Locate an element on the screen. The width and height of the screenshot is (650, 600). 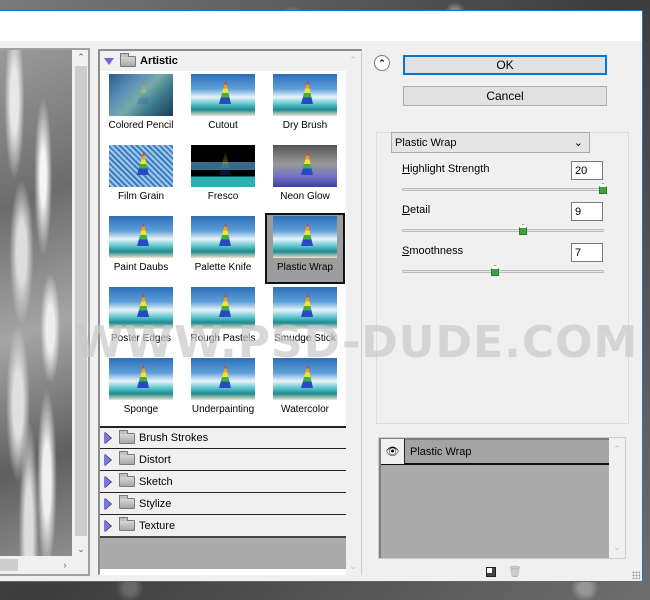
filter-thumb-palette-knife: Palette Knife is located at coordinates (223, 248).